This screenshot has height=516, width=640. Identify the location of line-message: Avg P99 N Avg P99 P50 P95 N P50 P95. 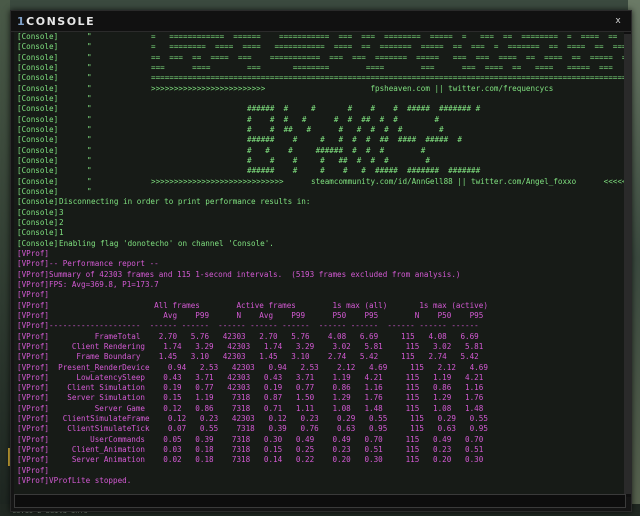
(266, 315).